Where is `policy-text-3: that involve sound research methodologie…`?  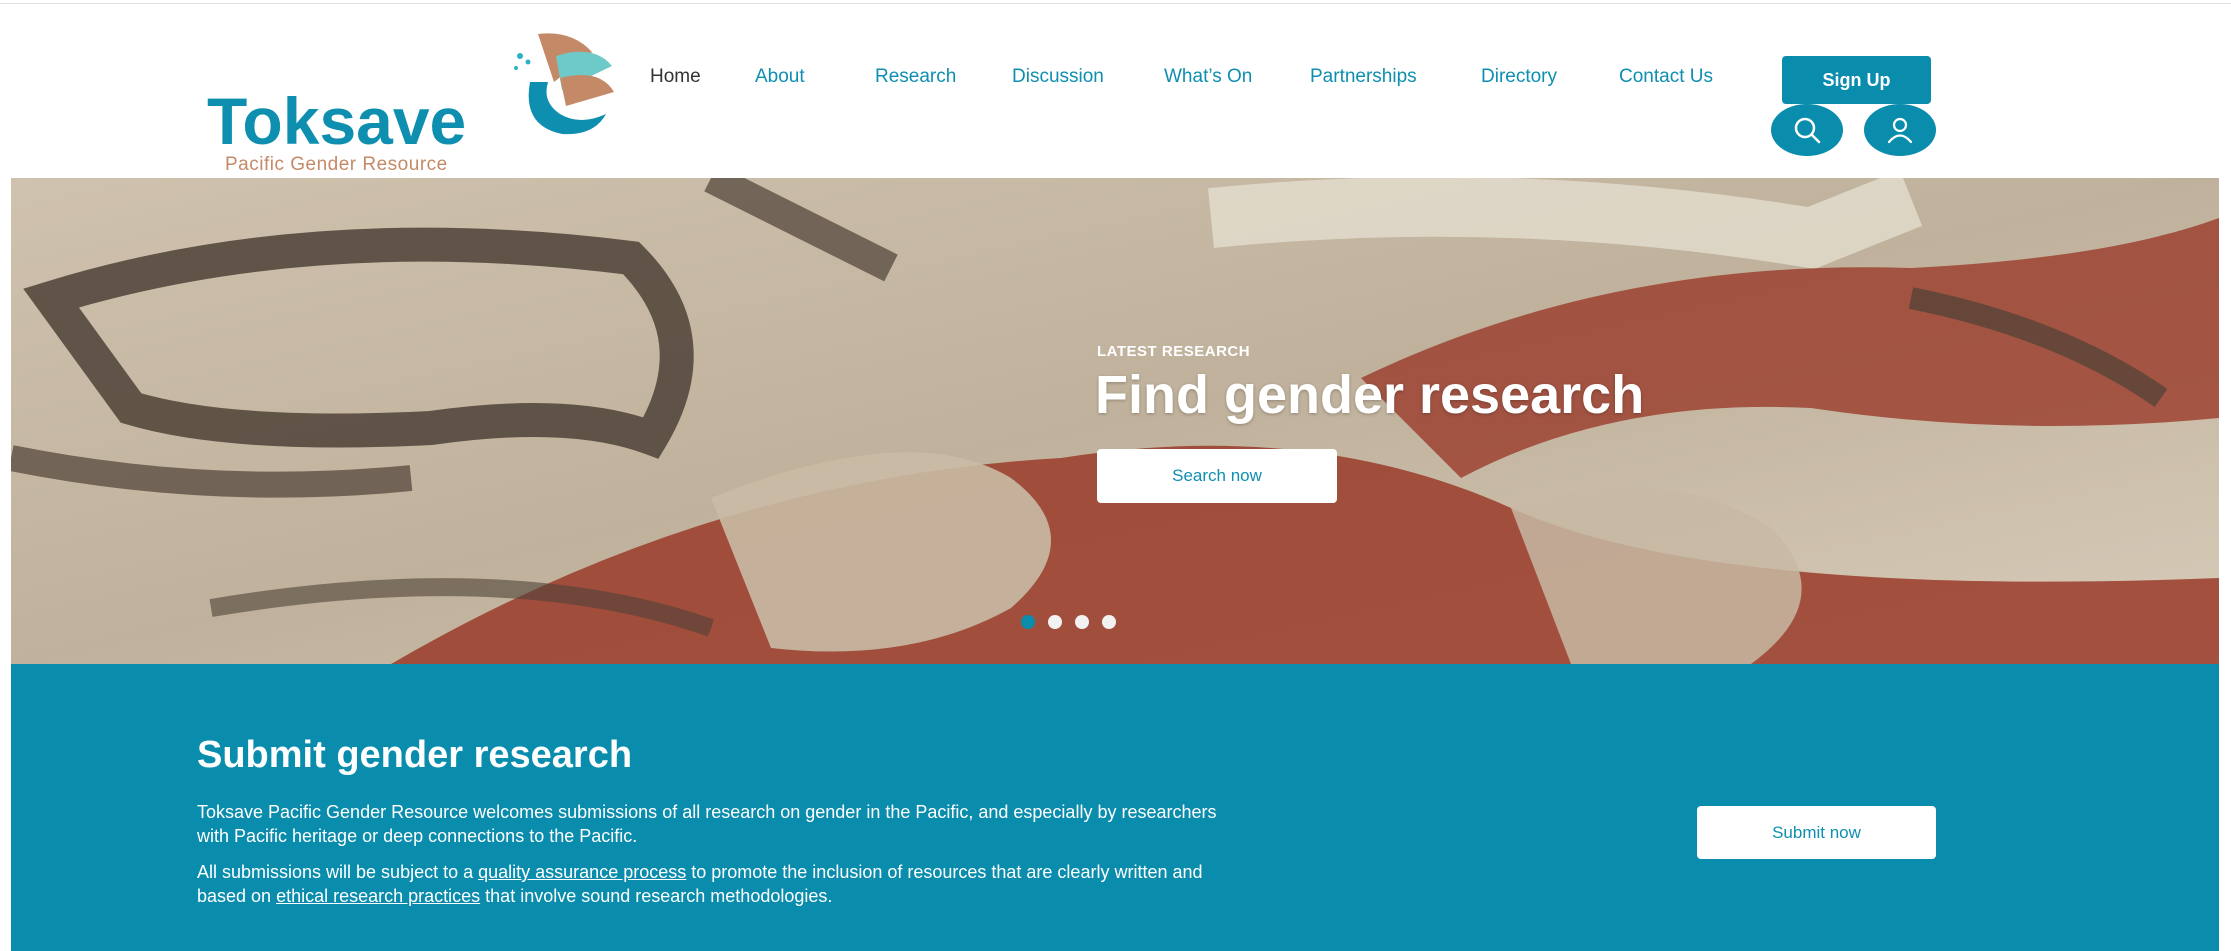 policy-text-3: that involve sound research methodologie… is located at coordinates (656, 896).